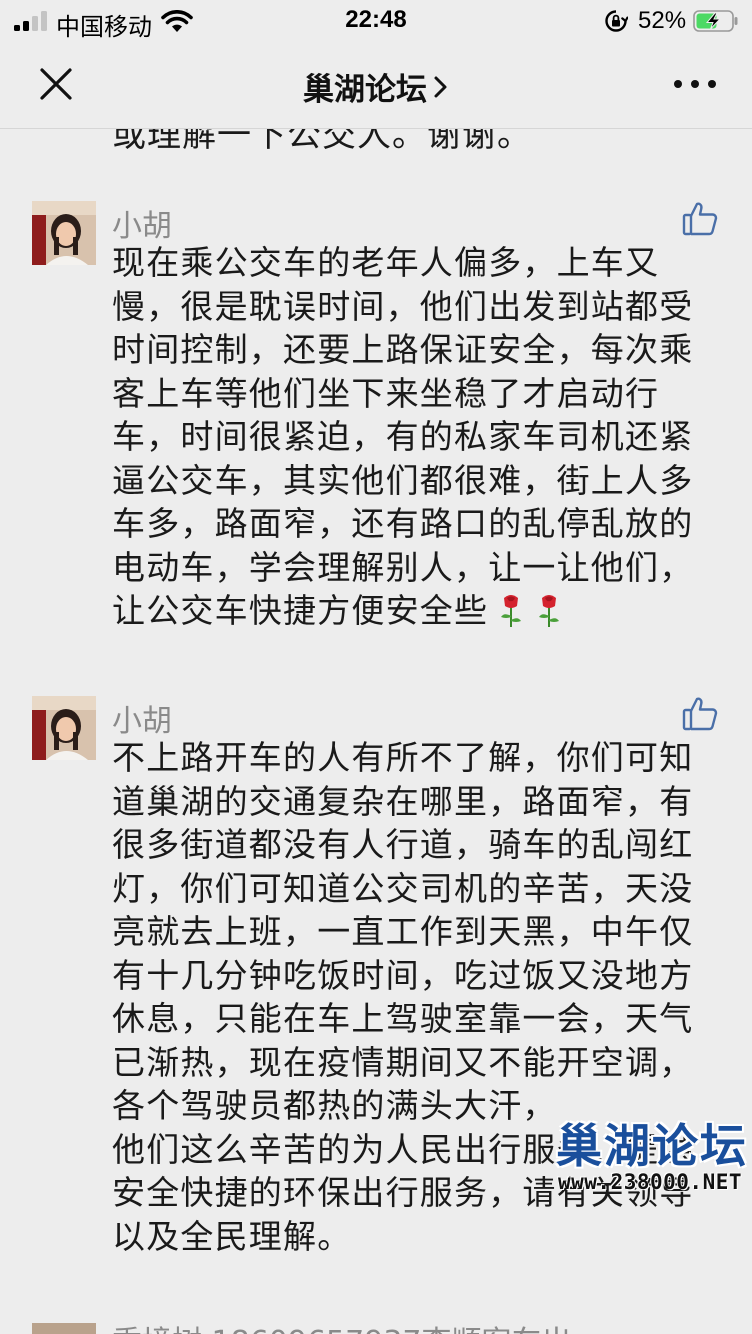  What do you see at coordinates (403, 349) in the screenshot?
I see `comment-line: 时间控制，还要上路保证安全，每次乘` at bounding box center [403, 349].